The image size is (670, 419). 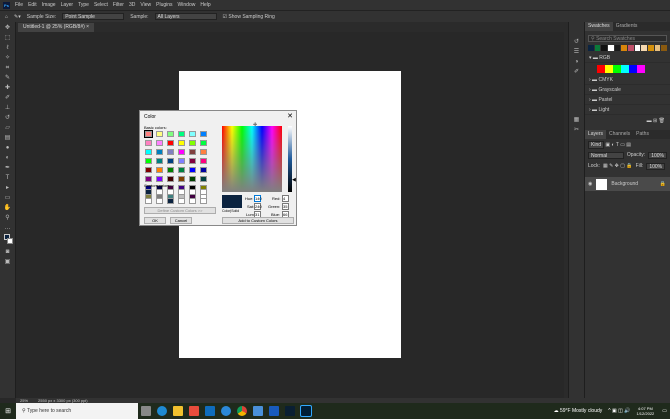 What do you see at coordinates (577, 72) in the screenshot?
I see `brush-settings-icon: ✐` at bounding box center [577, 72].